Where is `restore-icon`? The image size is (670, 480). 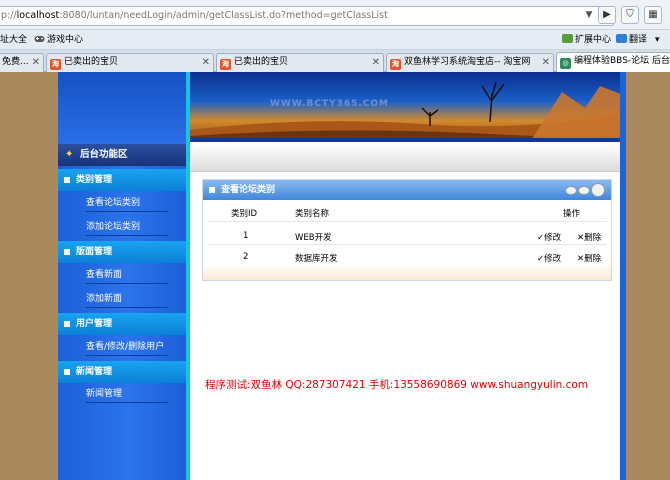 restore-icon is located at coordinates (584, 190).